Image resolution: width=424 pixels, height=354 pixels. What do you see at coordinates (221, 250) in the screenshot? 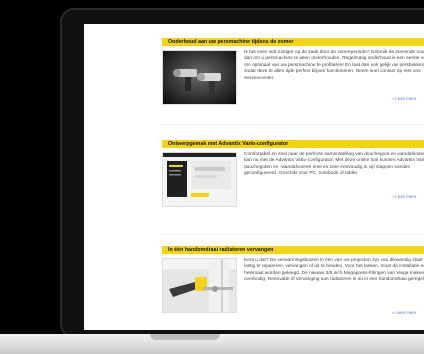
I see `article-title: In één handomdraai radiatoren vervangen` at bounding box center [221, 250].